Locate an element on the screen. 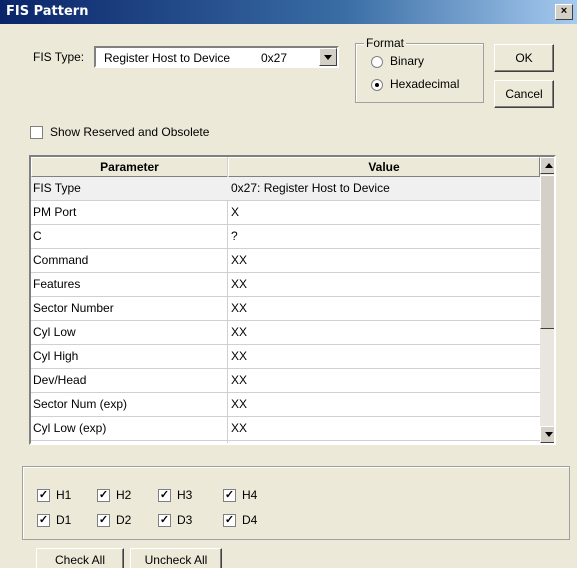  table-header: Parameter Value is located at coordinates (285, 167).